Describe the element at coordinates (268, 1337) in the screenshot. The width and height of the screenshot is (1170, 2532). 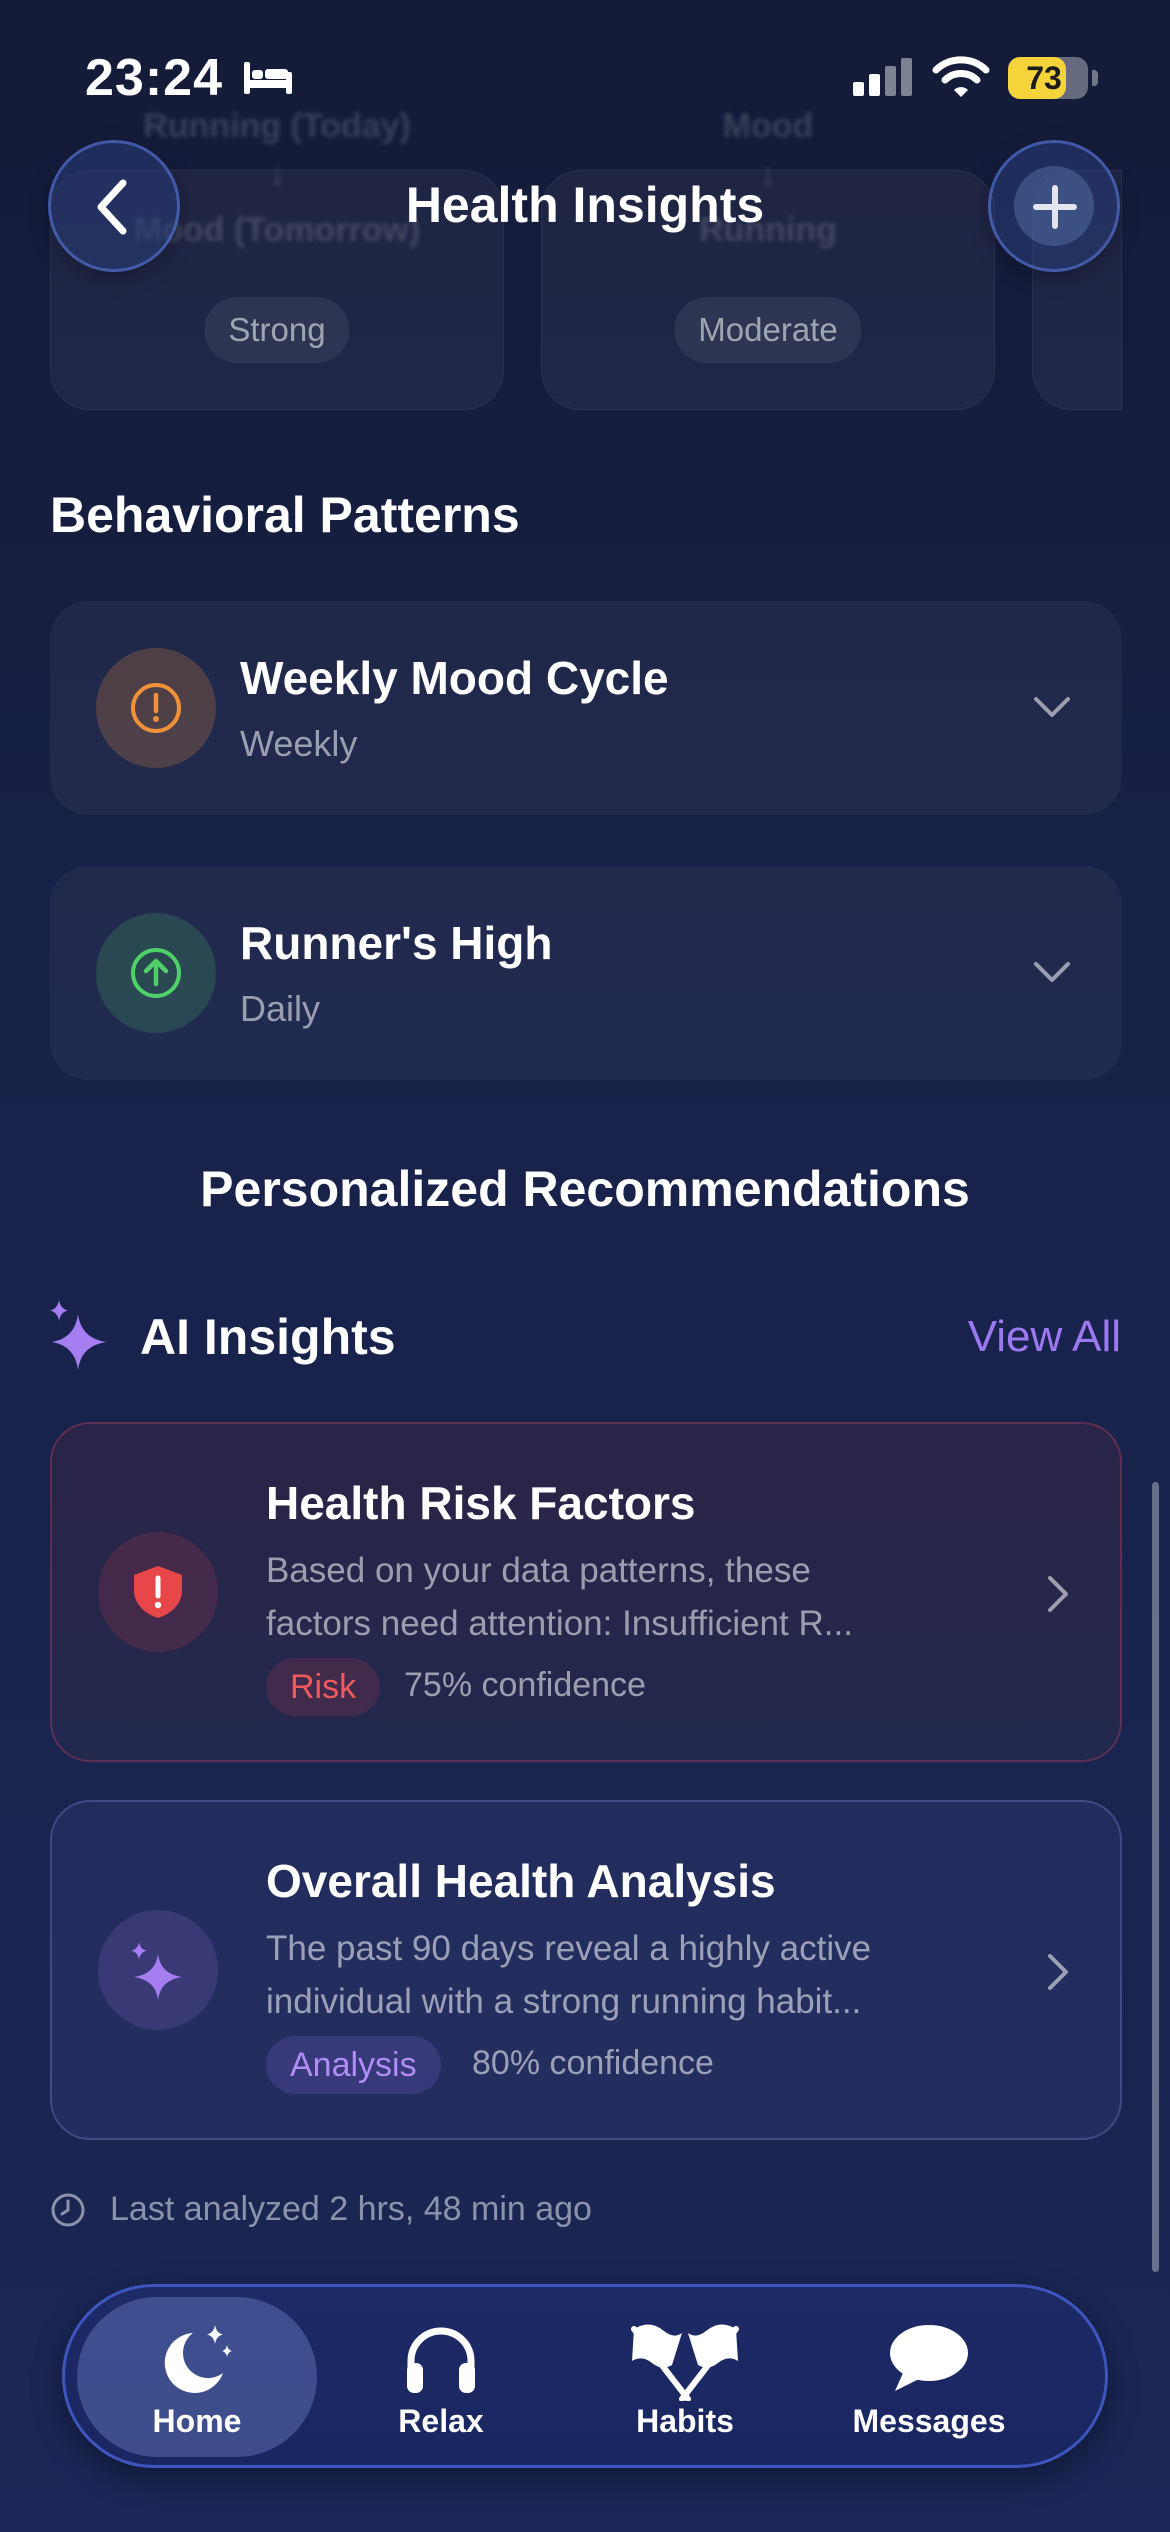
I see `ai-insights-title: AI Insights` at that location.